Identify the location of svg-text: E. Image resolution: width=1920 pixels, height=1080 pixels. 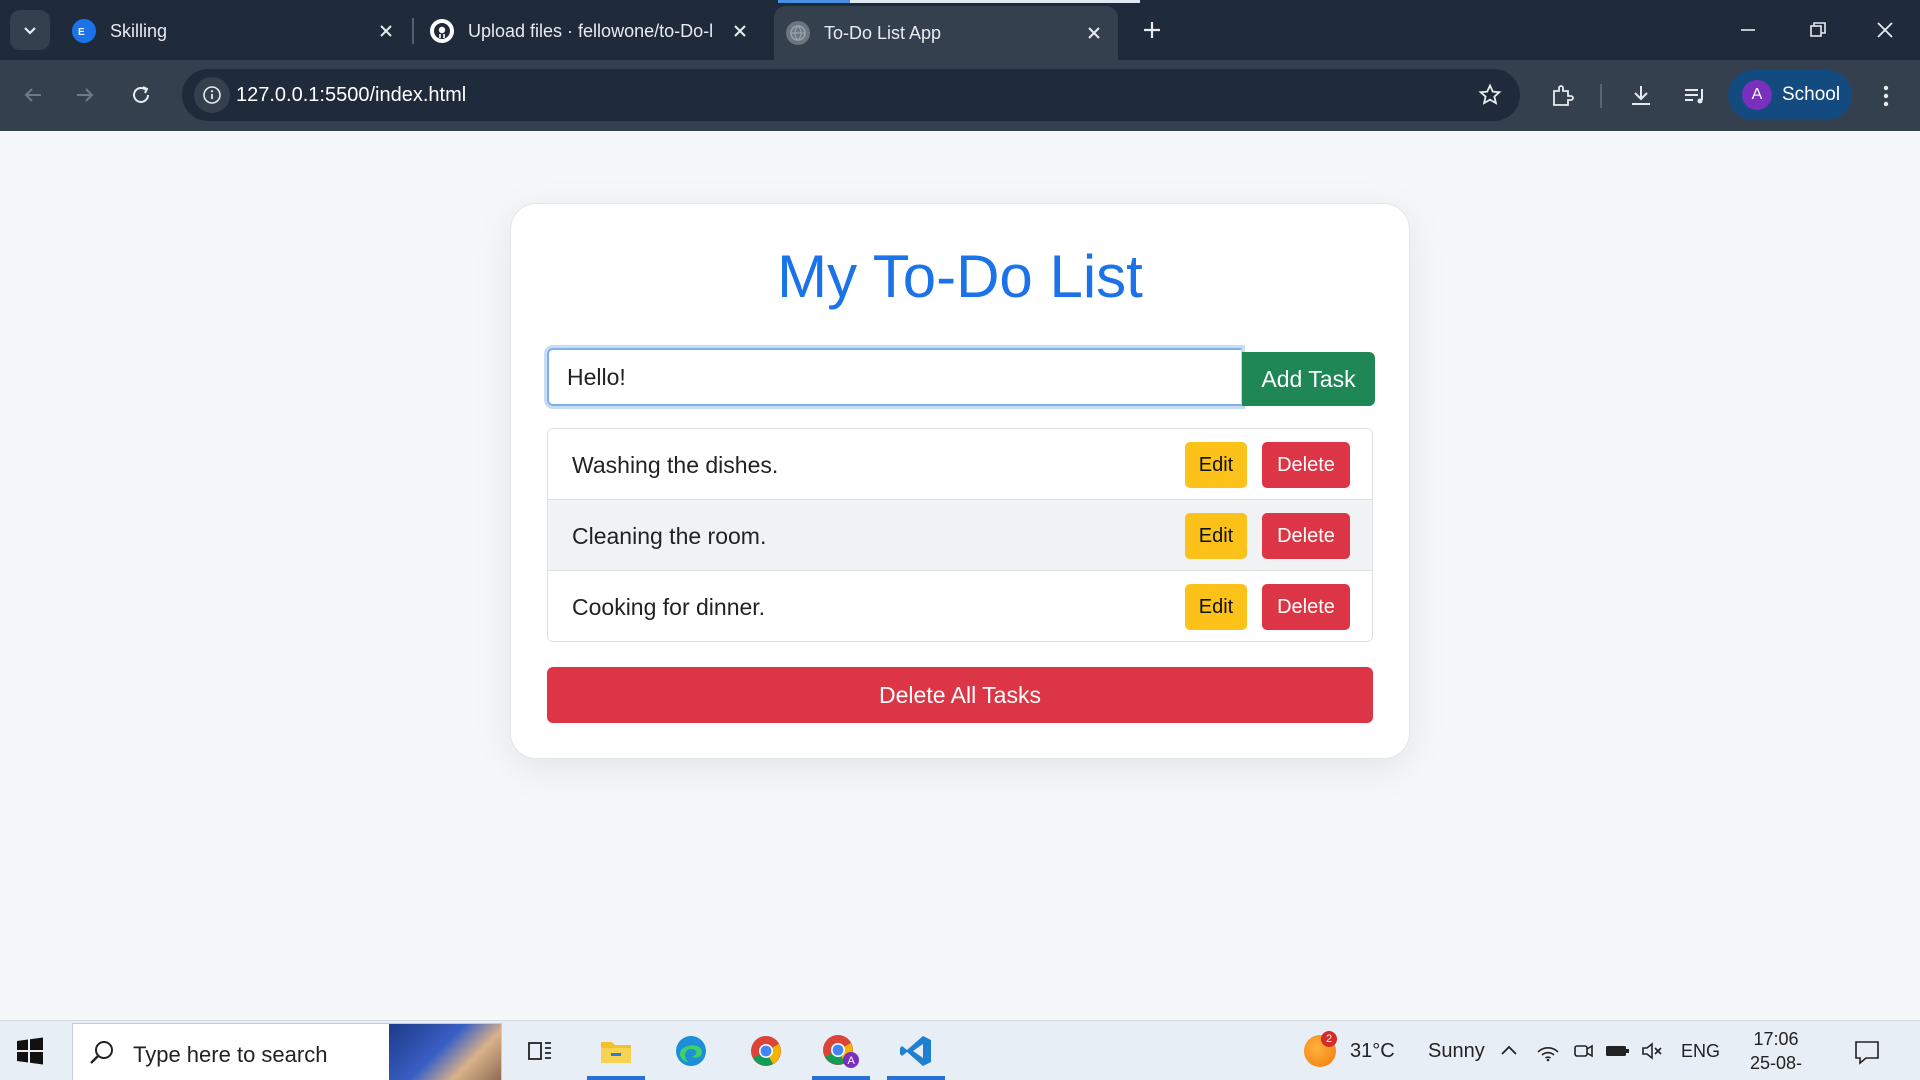
(81, 32).